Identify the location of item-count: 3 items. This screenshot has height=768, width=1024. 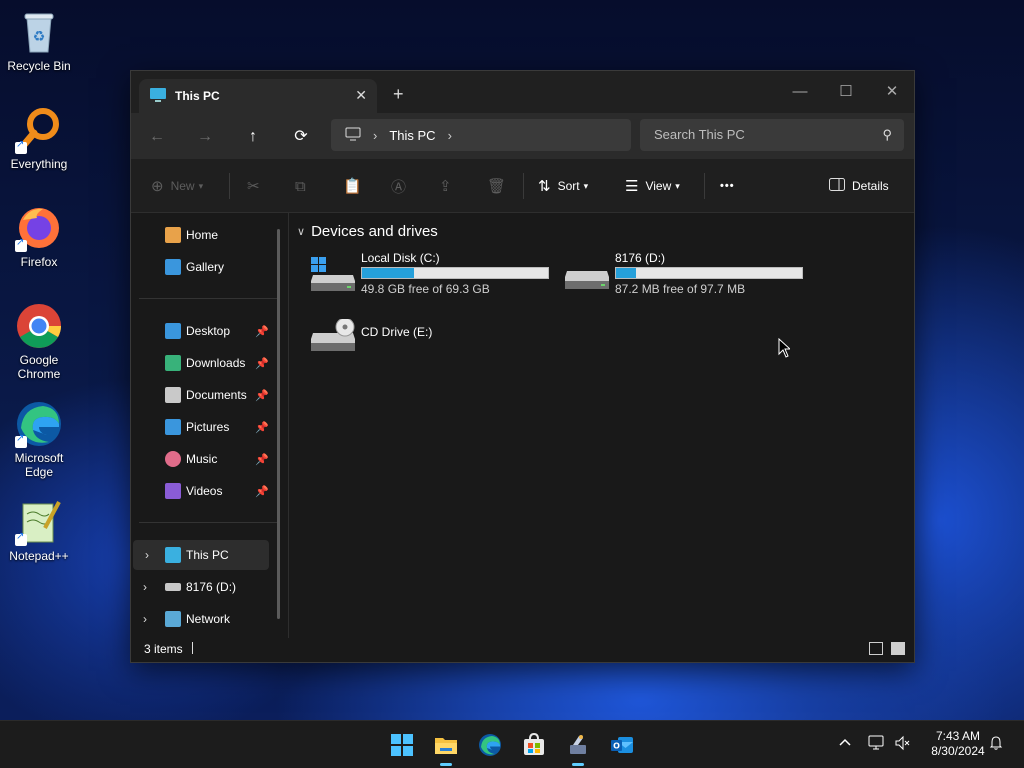
(163, 649).